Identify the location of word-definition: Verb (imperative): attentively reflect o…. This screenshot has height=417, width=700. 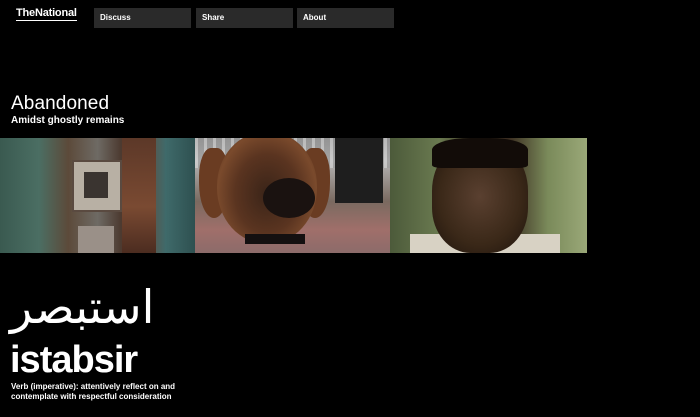
(93, 391).